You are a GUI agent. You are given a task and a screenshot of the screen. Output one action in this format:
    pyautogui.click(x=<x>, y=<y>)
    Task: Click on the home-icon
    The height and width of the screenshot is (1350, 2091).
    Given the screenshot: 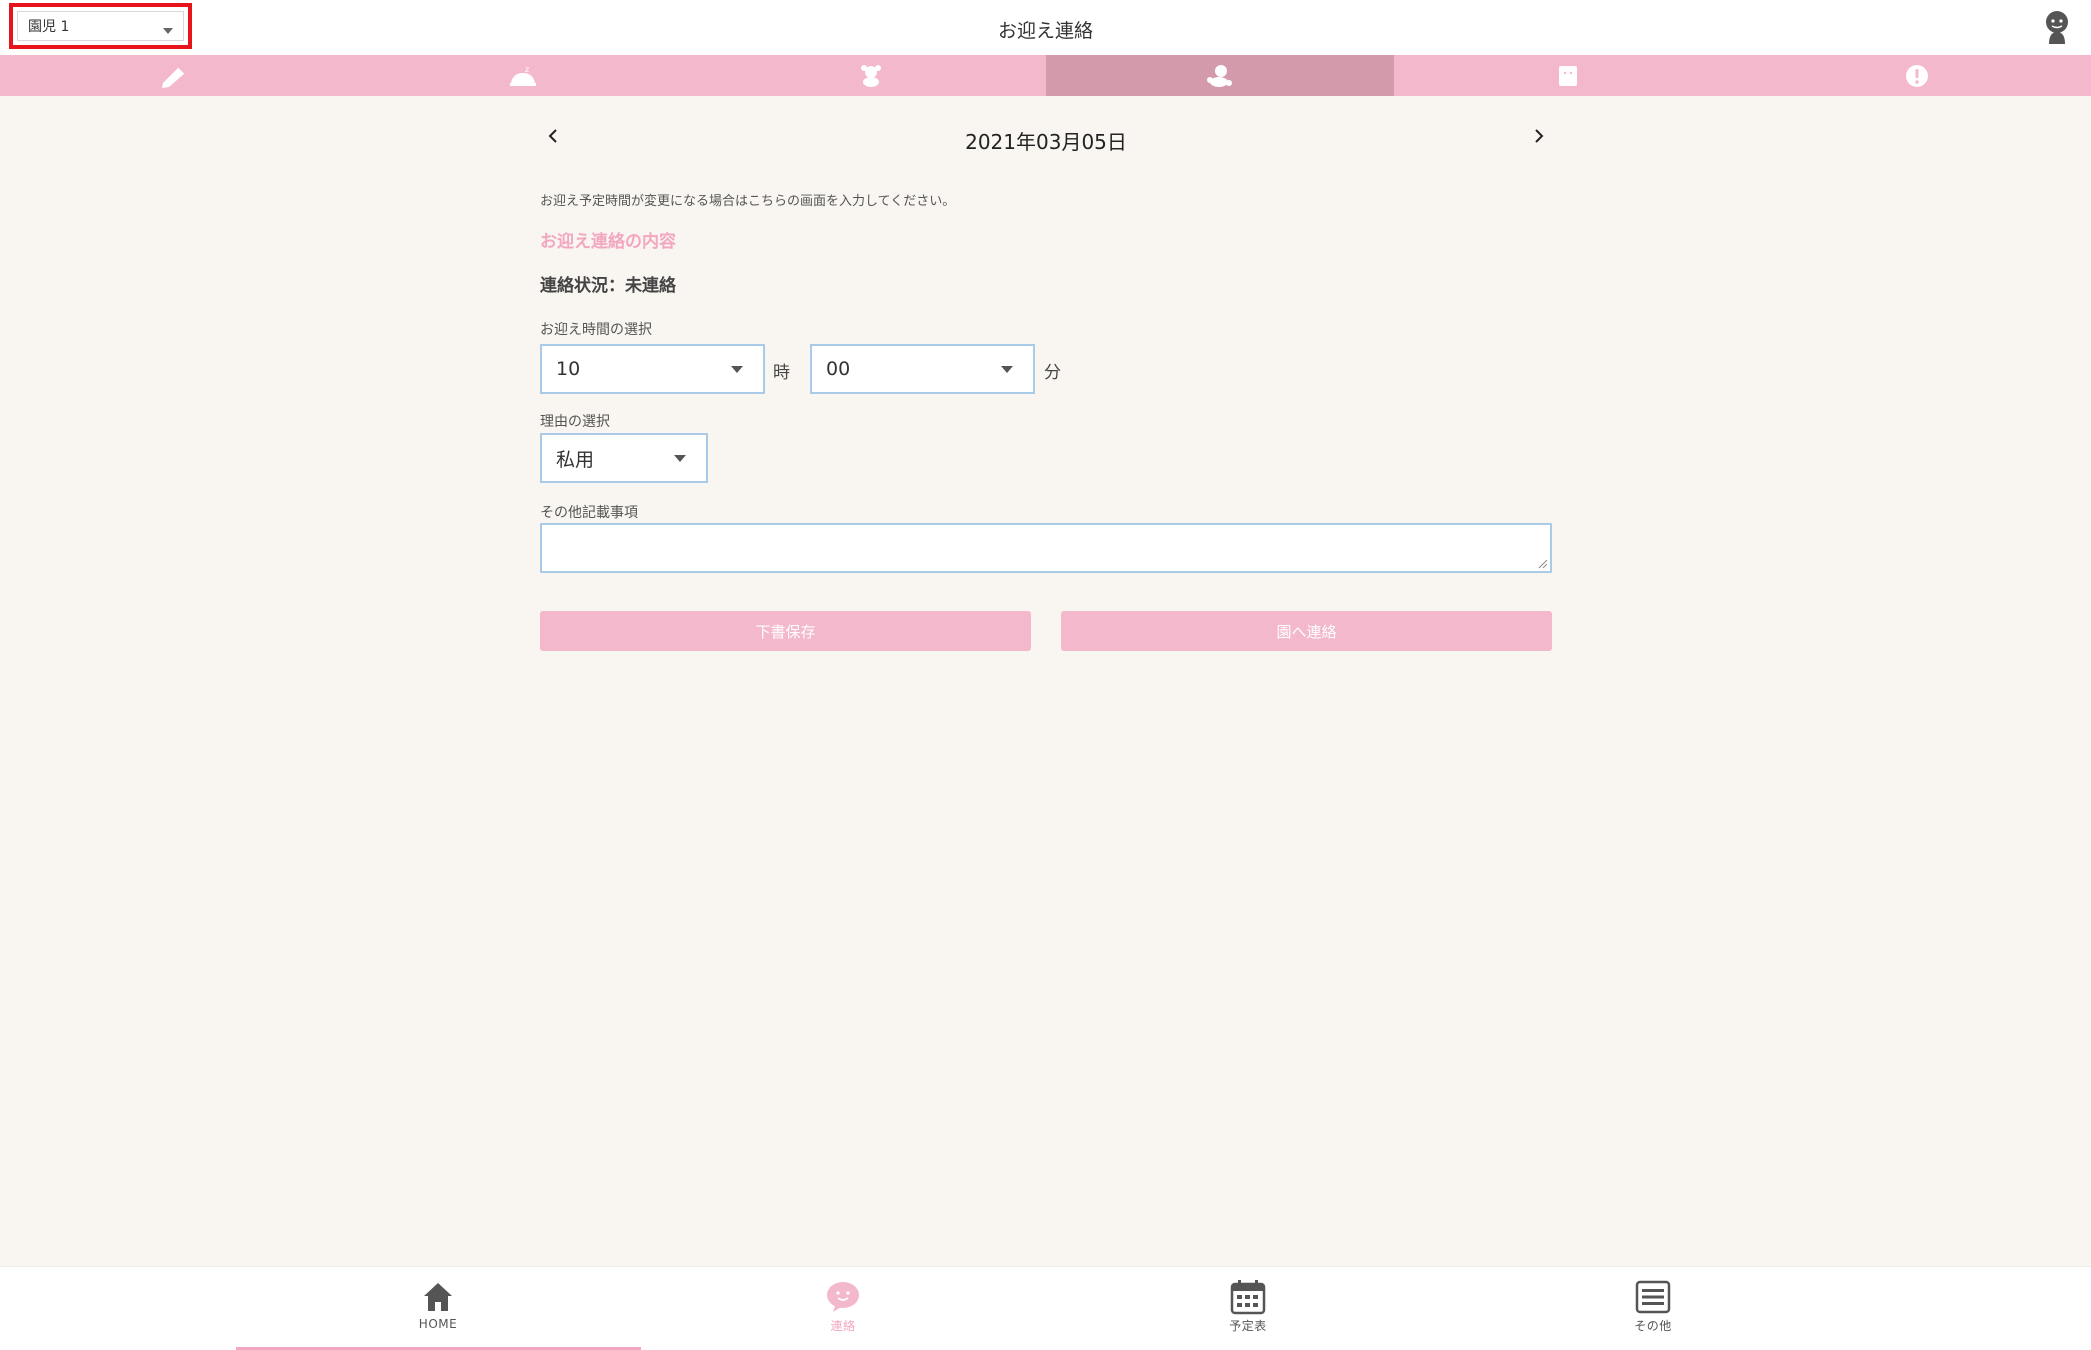 What is the action you would take?
    pyautogui.click(x=438, y=1297)
    